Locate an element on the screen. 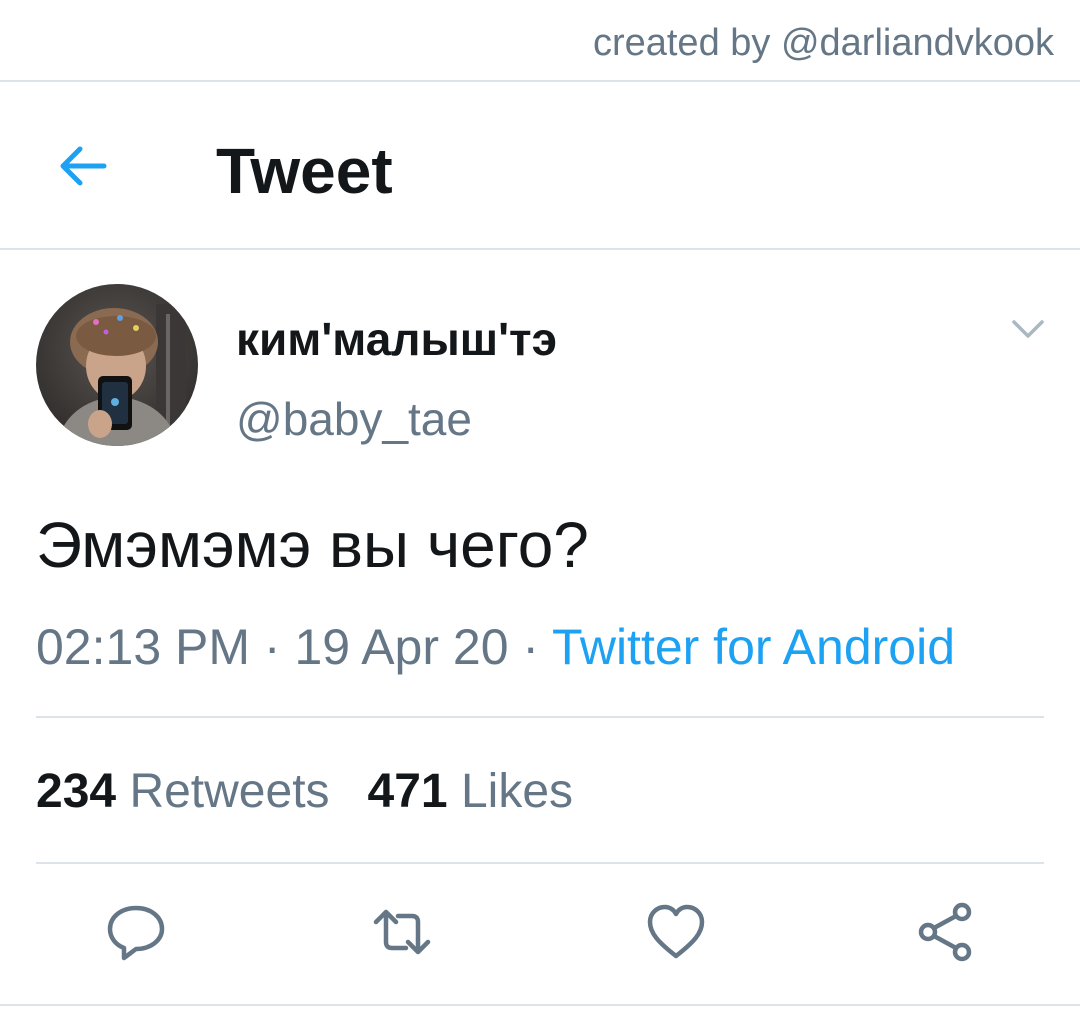  share-button is located at coordinates (946, 932).